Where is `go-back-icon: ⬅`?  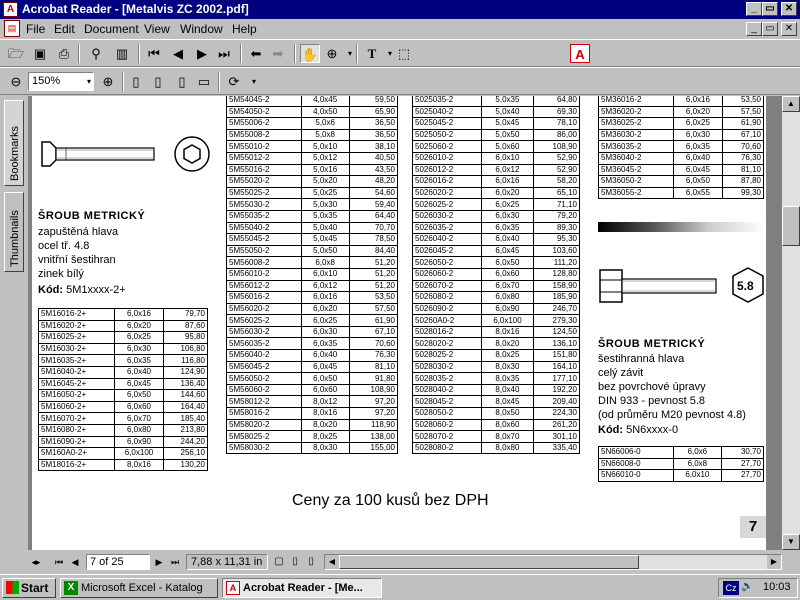
go-back-icon: ⬅ is located at coordinates (256, 53).